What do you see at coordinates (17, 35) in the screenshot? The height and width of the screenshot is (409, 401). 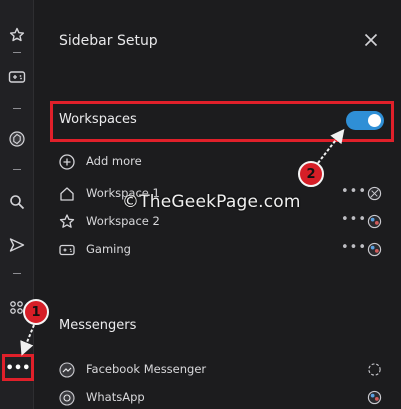 I see `star-icon` at bounding box center [17, 35].